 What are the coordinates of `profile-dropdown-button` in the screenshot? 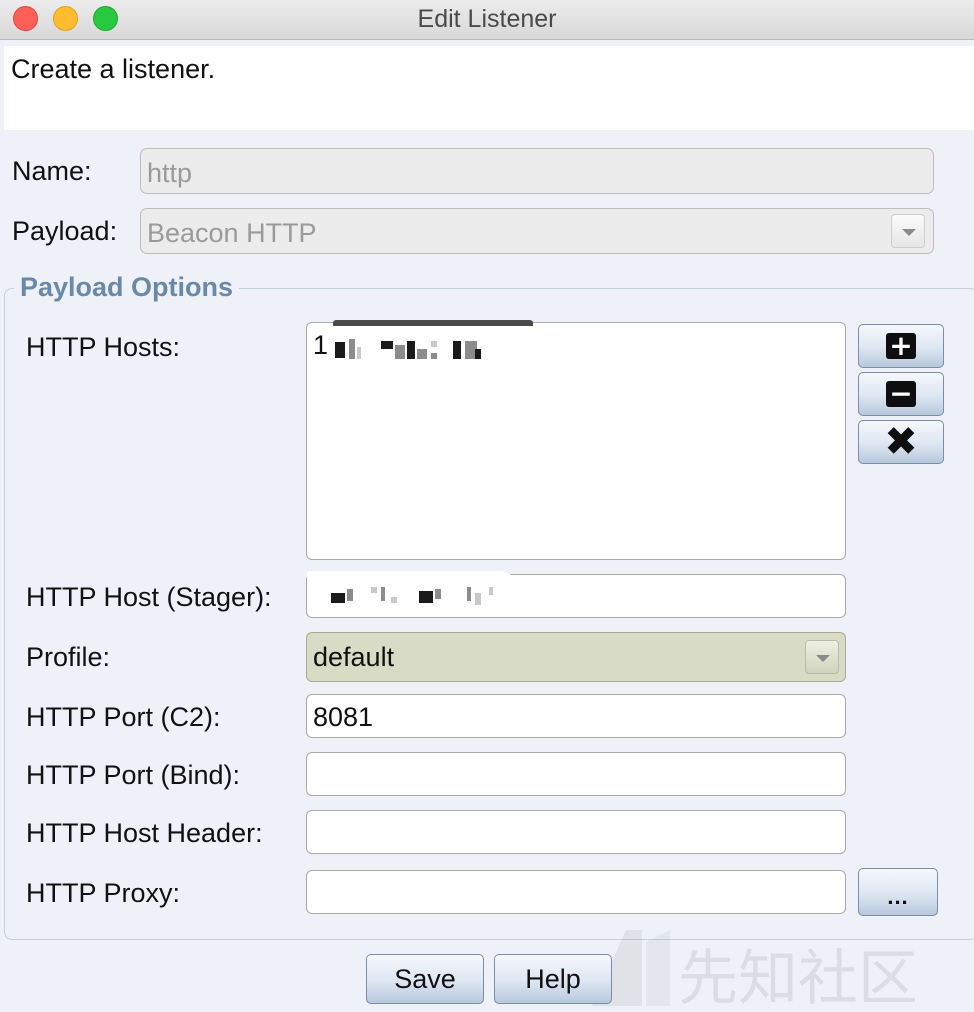 It's located at (822, 657).